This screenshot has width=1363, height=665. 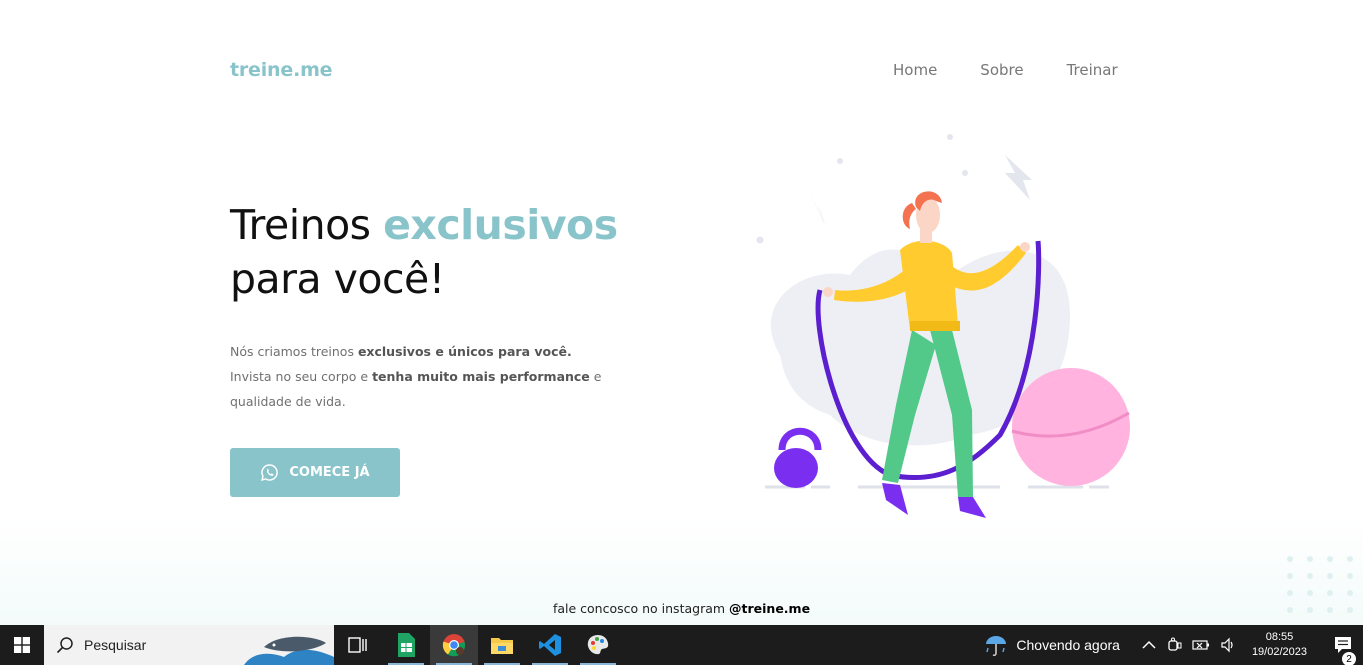 I want to click on pilates-ball, so click(x=1071, y=427).